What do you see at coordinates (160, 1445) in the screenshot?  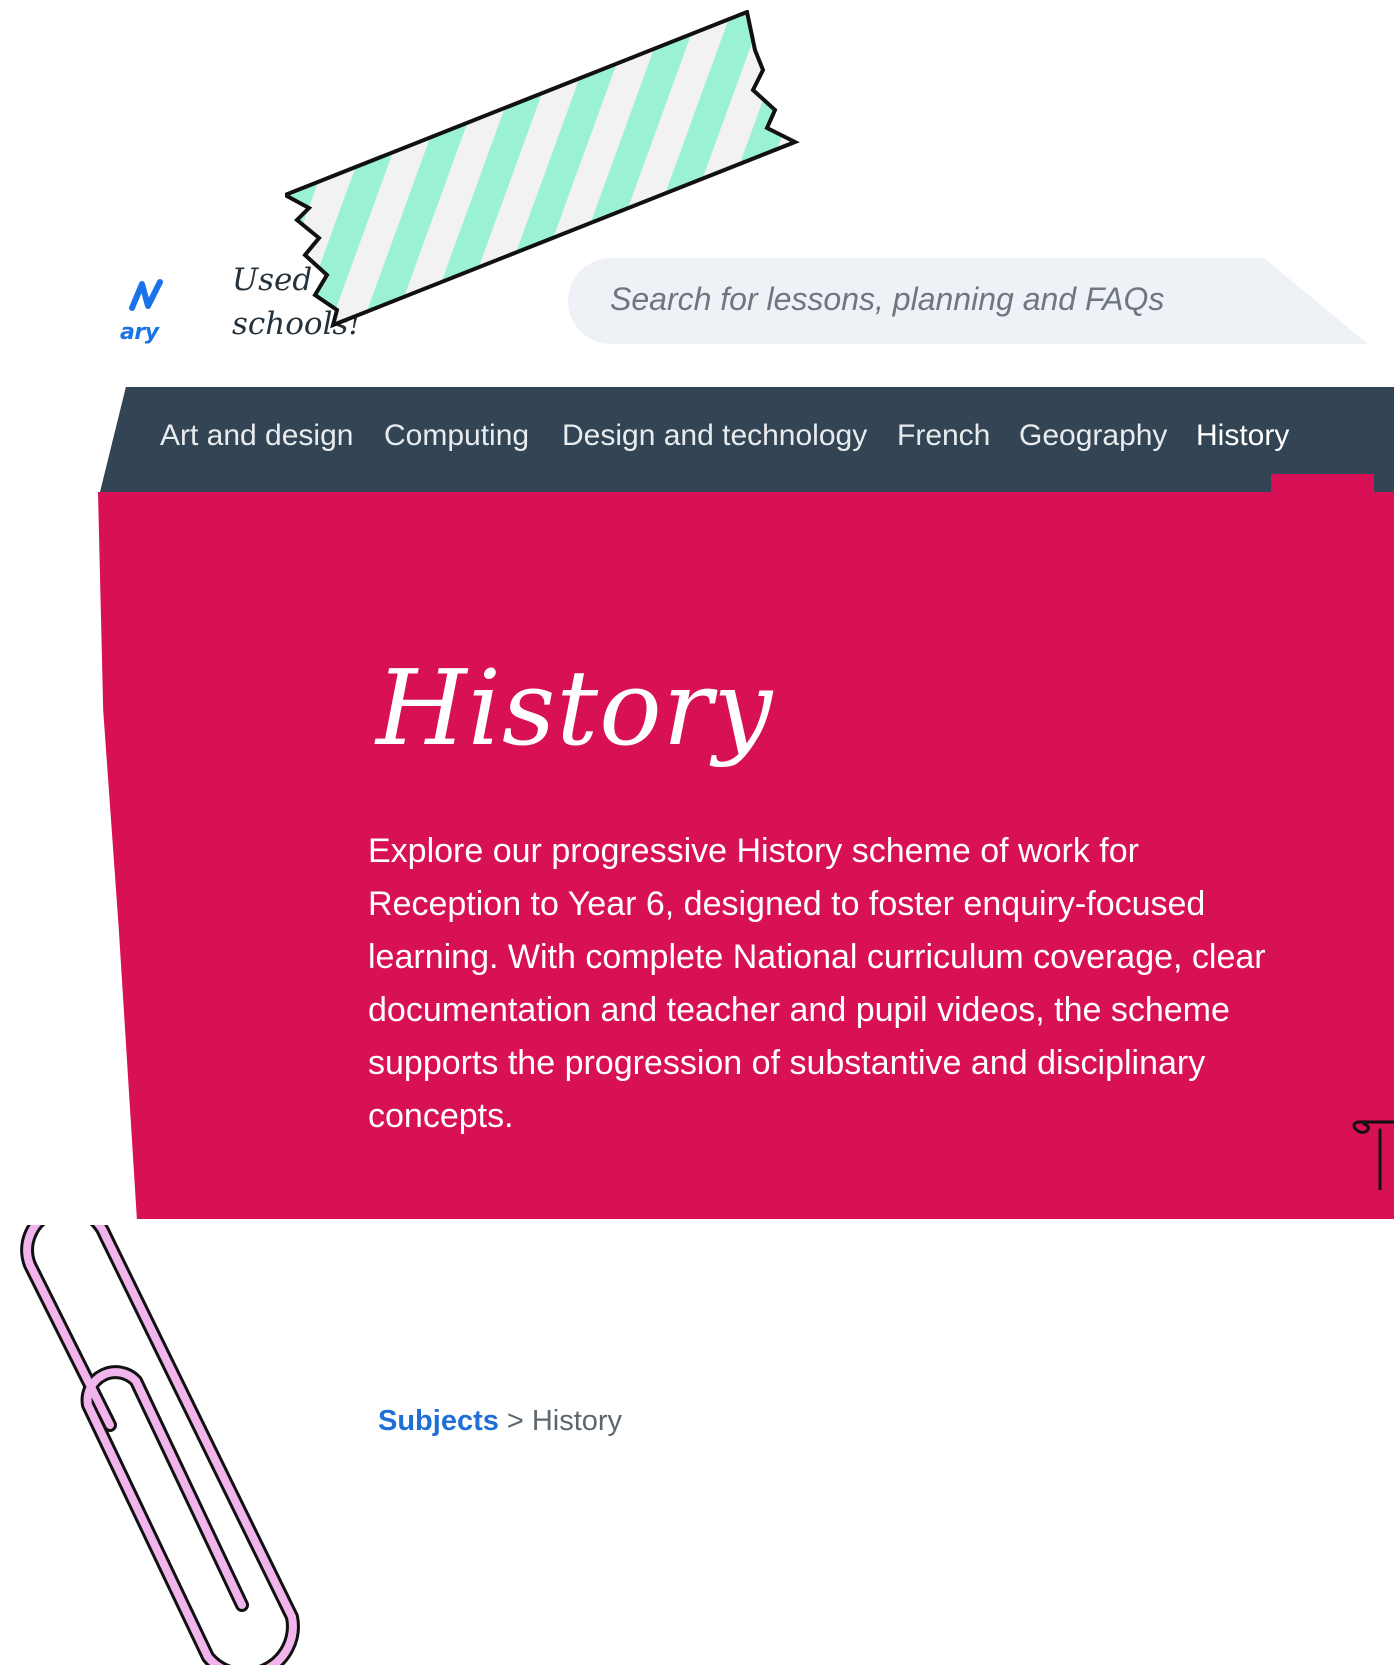 I see `paperclip-icon` at bounding box center [160, 1445].